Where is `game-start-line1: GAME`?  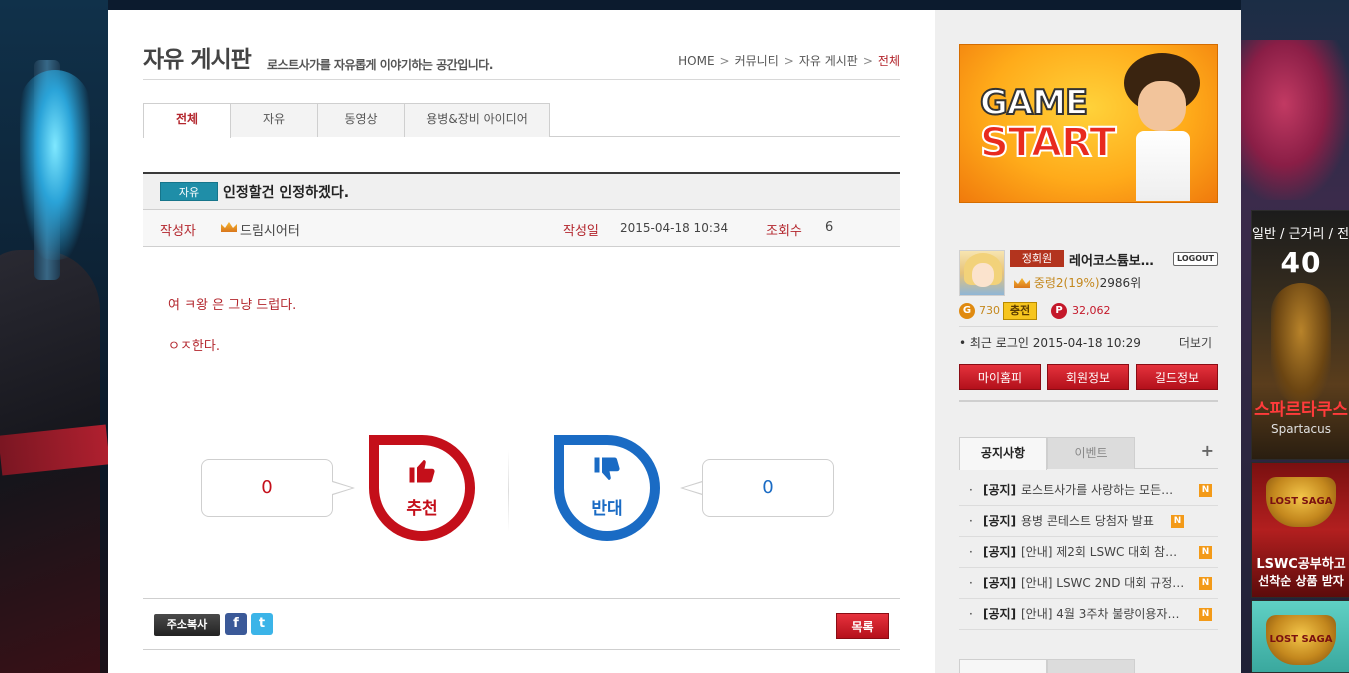
game-start-line1: GAME is located at coordinates (1034, 103).